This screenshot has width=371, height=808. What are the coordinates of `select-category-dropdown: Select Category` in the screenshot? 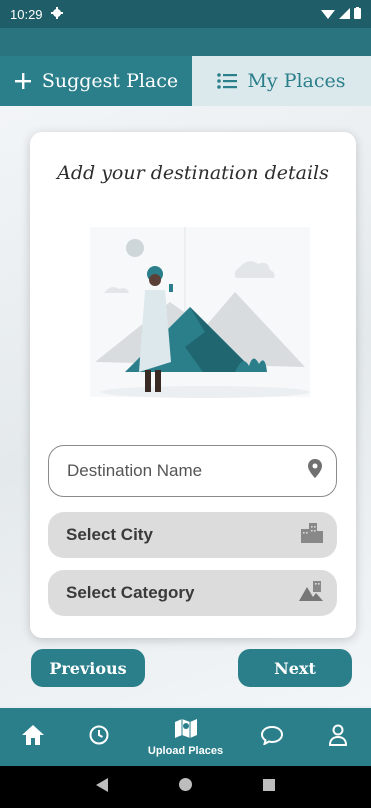 It's located at (192, 593).